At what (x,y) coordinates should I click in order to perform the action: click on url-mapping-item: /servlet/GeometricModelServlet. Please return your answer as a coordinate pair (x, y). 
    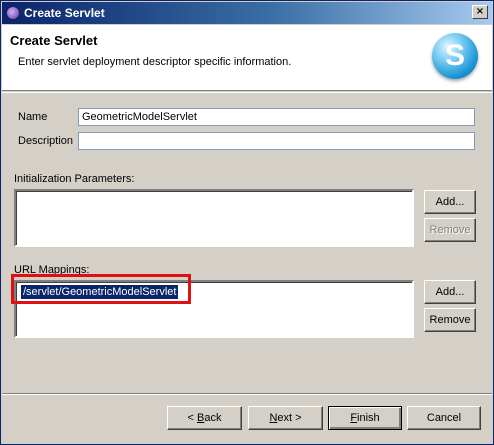
    Looking at the image, I should click on (99, 292).